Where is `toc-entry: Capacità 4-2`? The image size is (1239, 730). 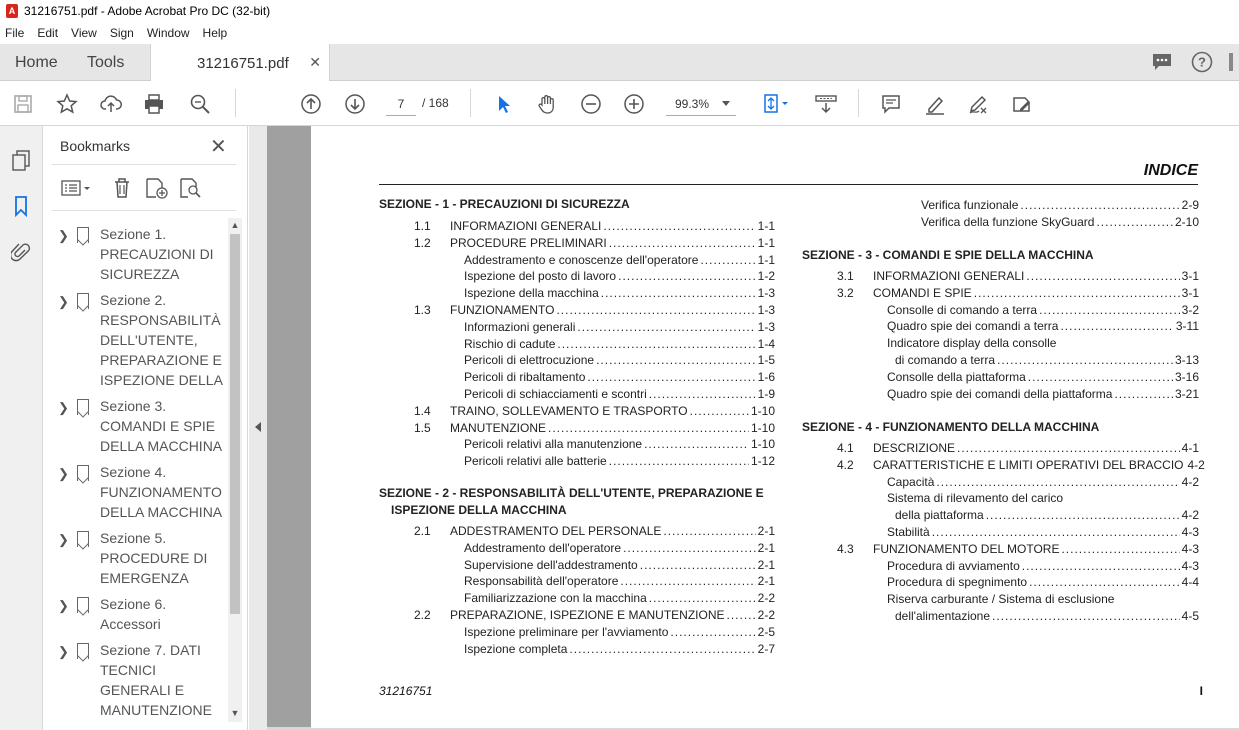
toc-entry: Capacità 4-2 is located at coordinates (1043, 482).